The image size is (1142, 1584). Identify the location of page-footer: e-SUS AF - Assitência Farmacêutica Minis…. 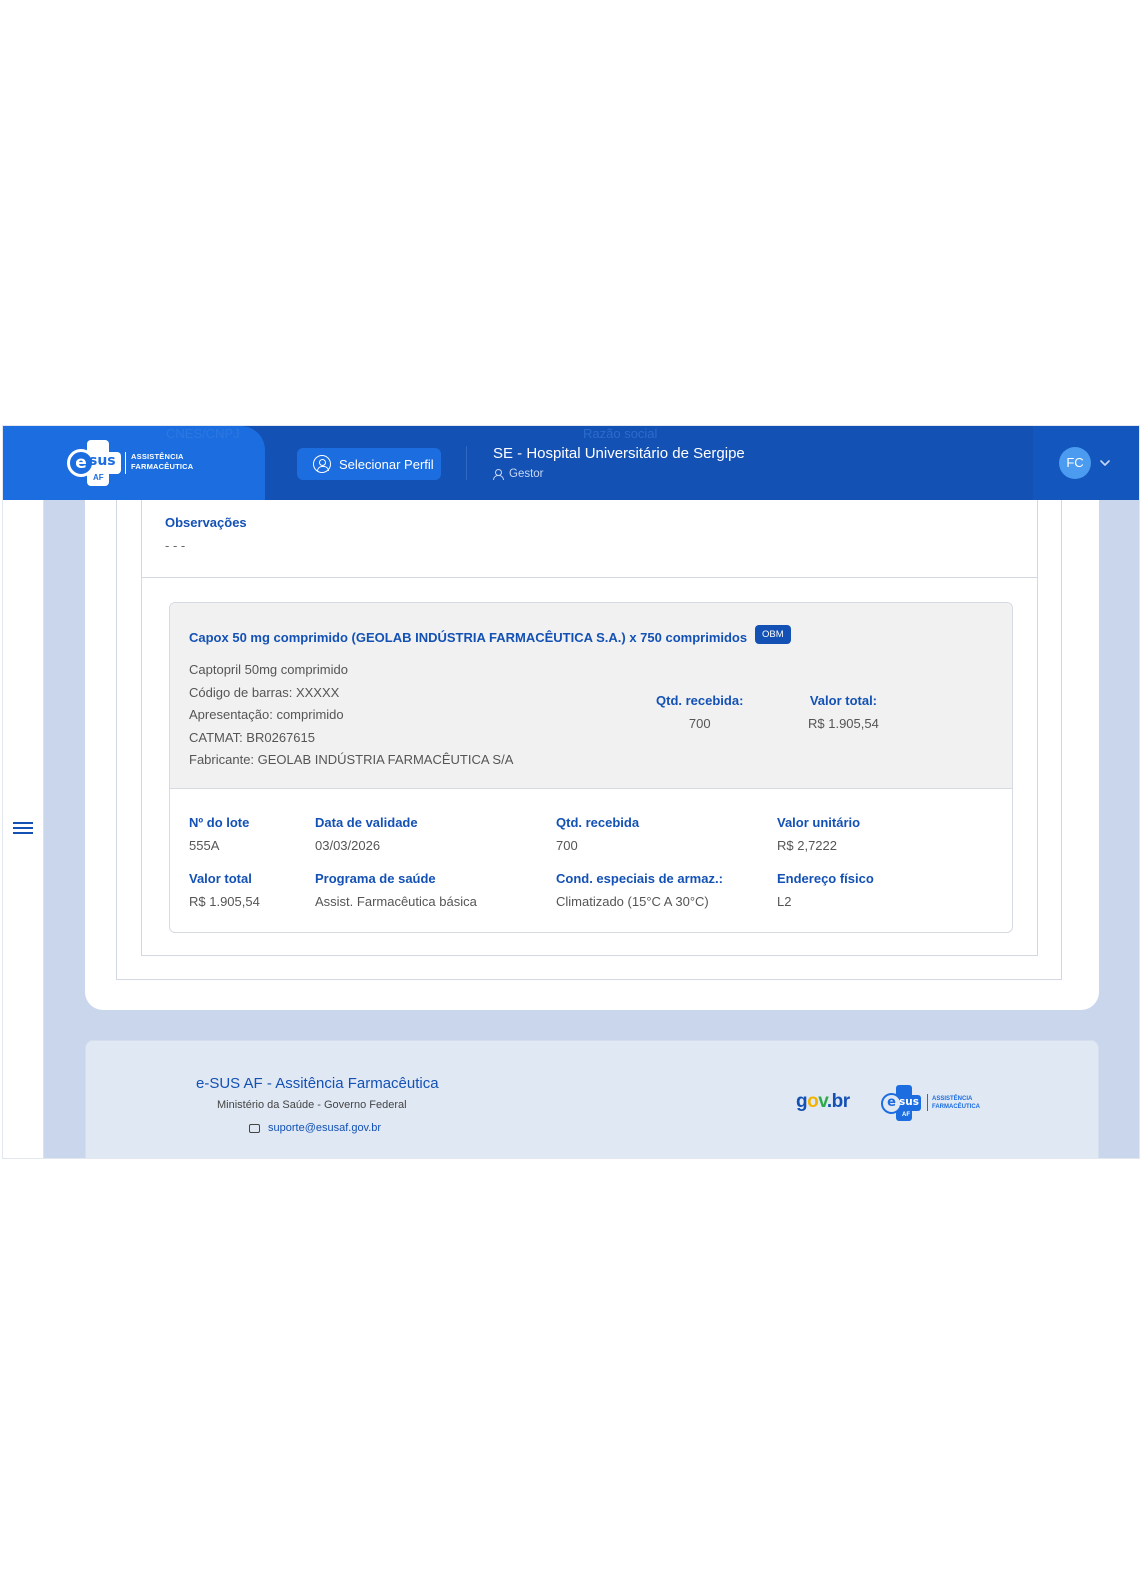
(592, 1099).